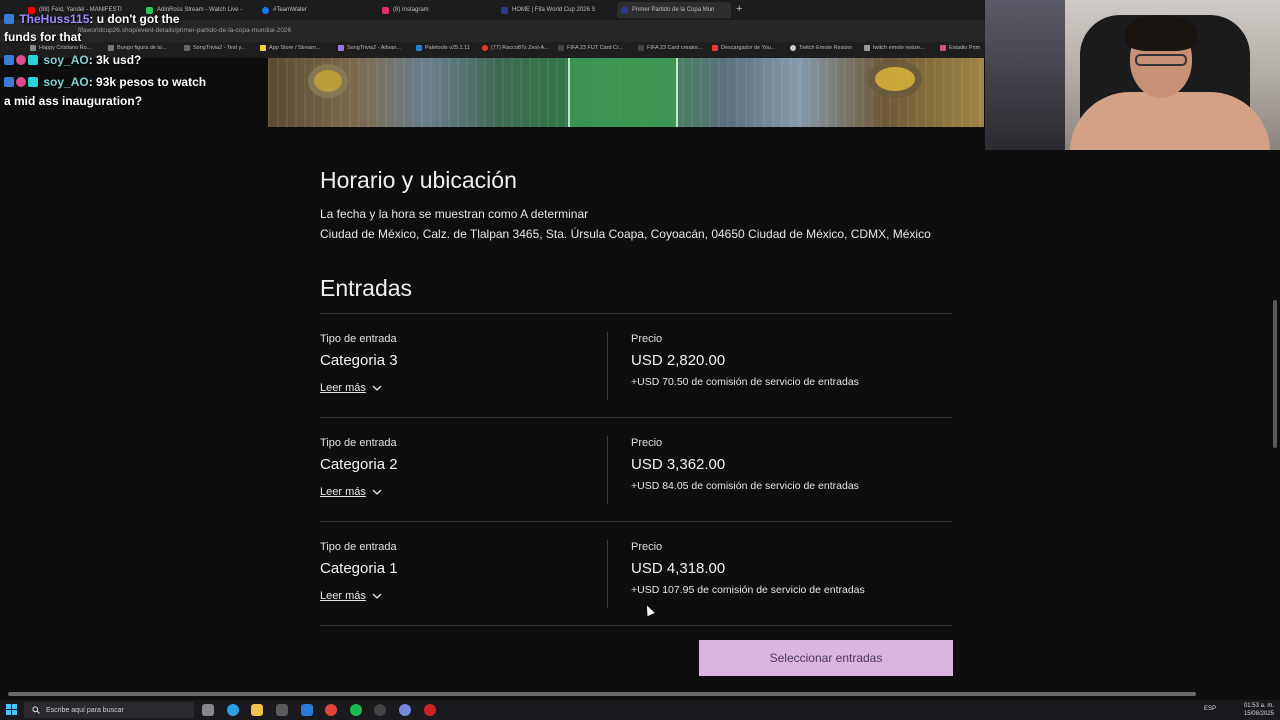 The height and width of the screenshot is (720, 1280). I want to click on chat-text: funds for that, so click(43, 37).